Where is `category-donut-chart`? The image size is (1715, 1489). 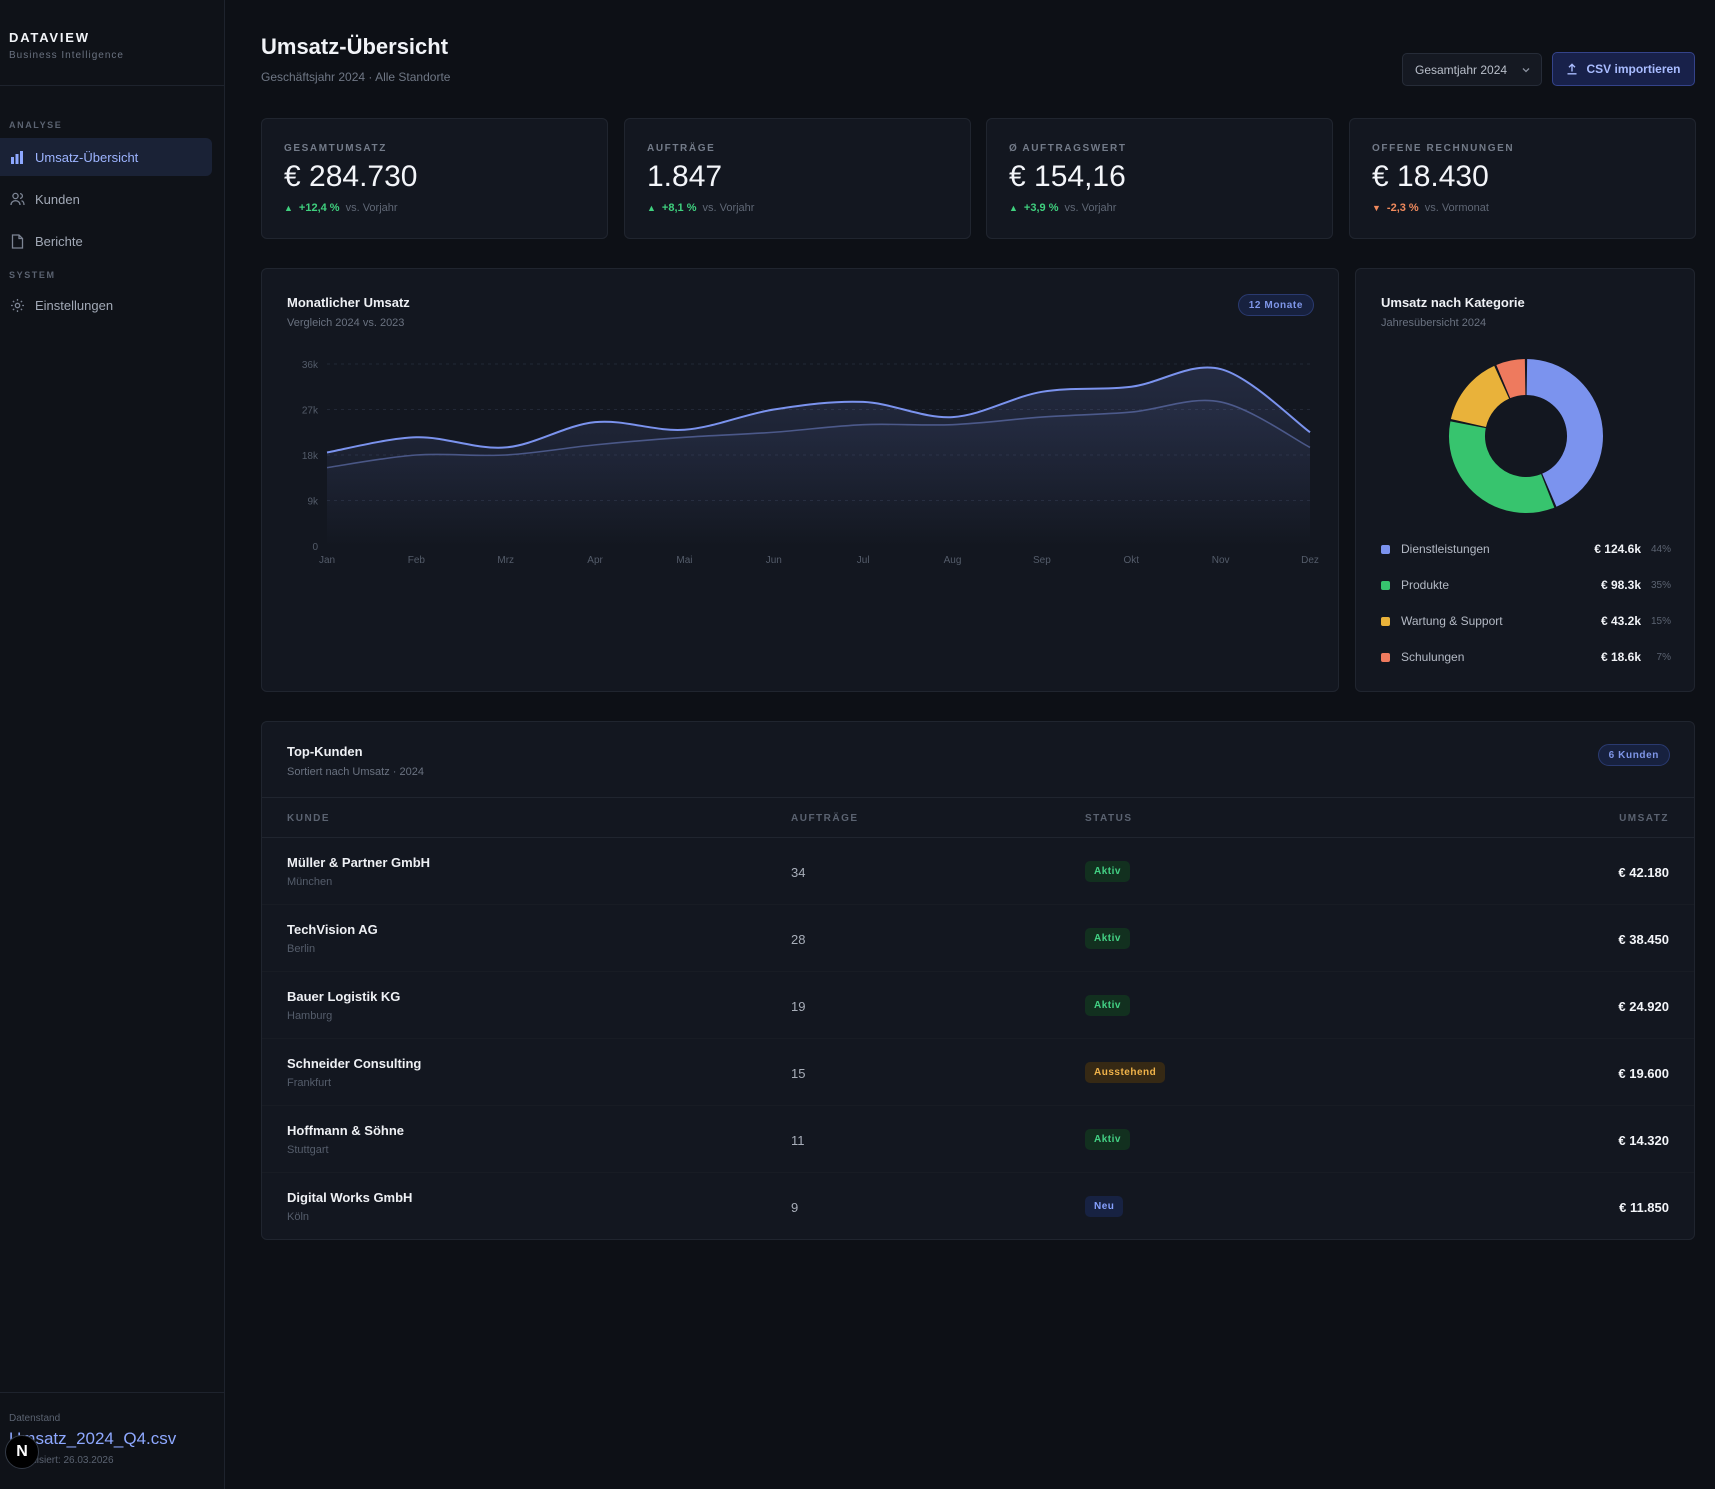 category-donut-chart is located at coordinates (1526, 436).